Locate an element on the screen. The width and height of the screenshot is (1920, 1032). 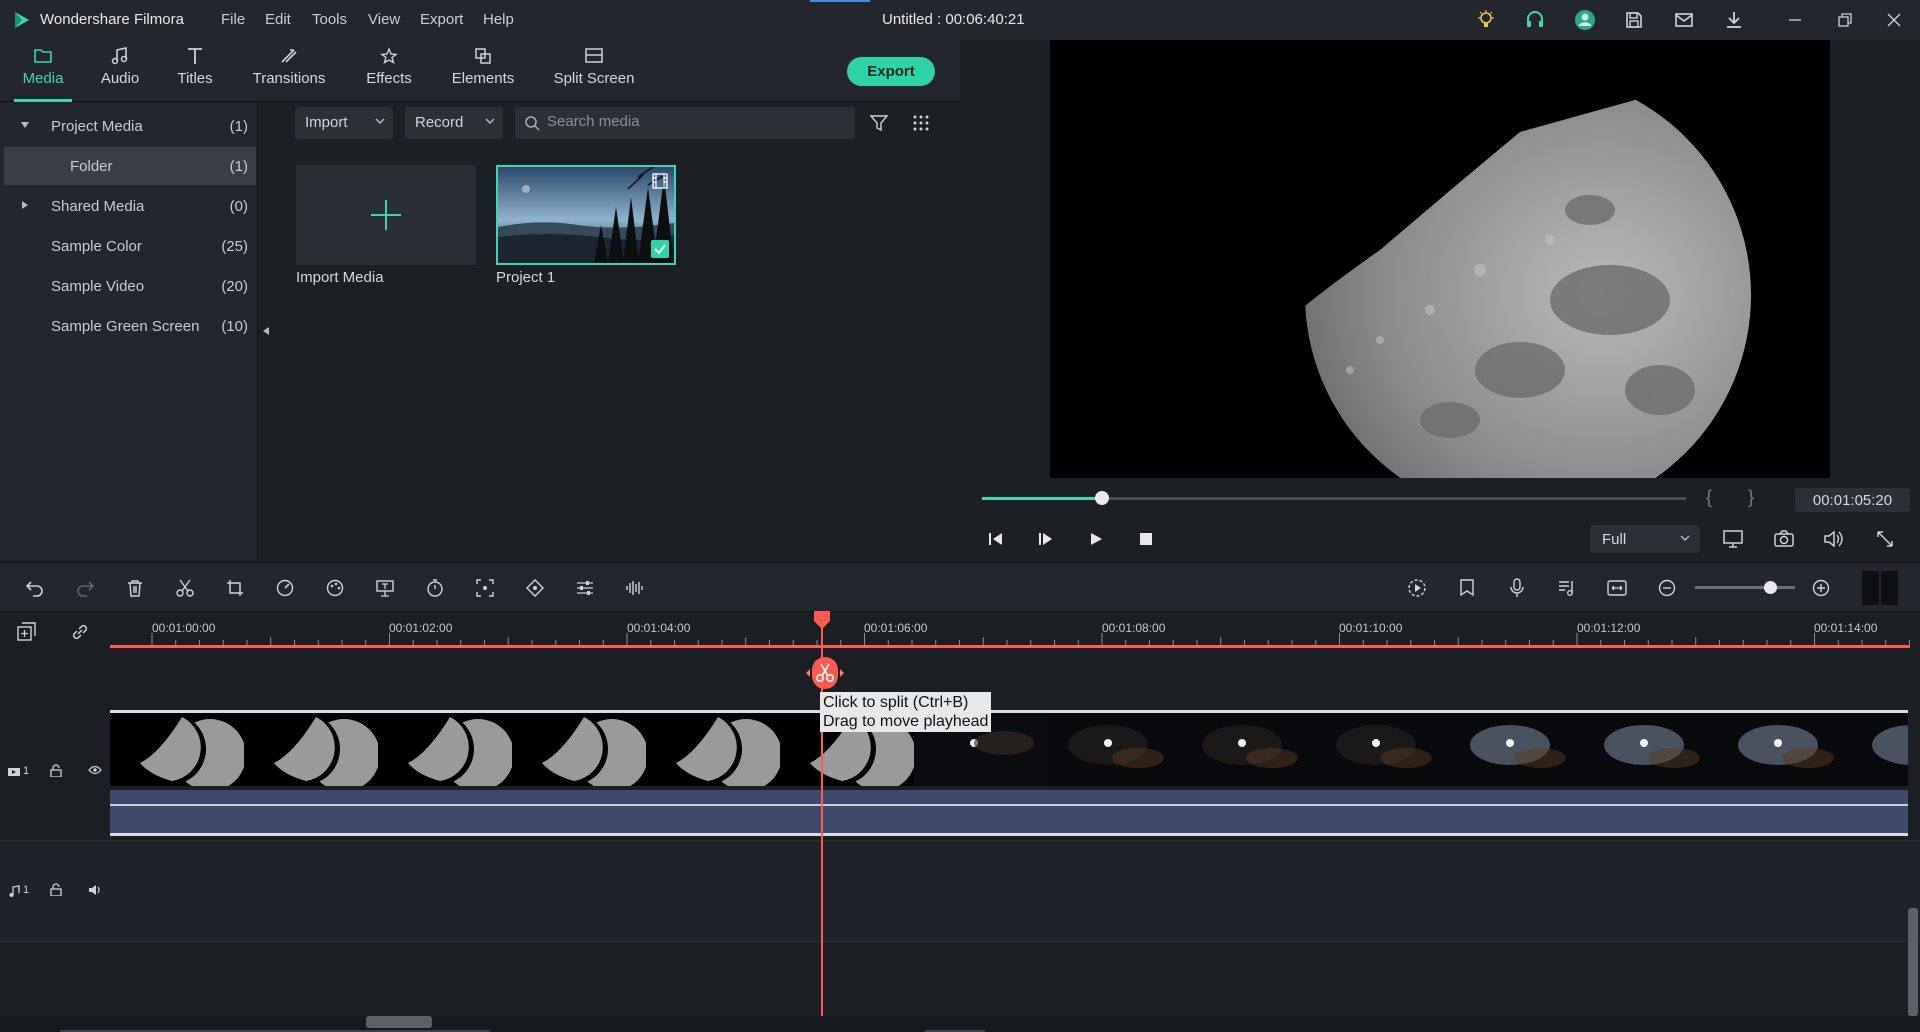
menu-view: View is located at coordinates (384, 19).